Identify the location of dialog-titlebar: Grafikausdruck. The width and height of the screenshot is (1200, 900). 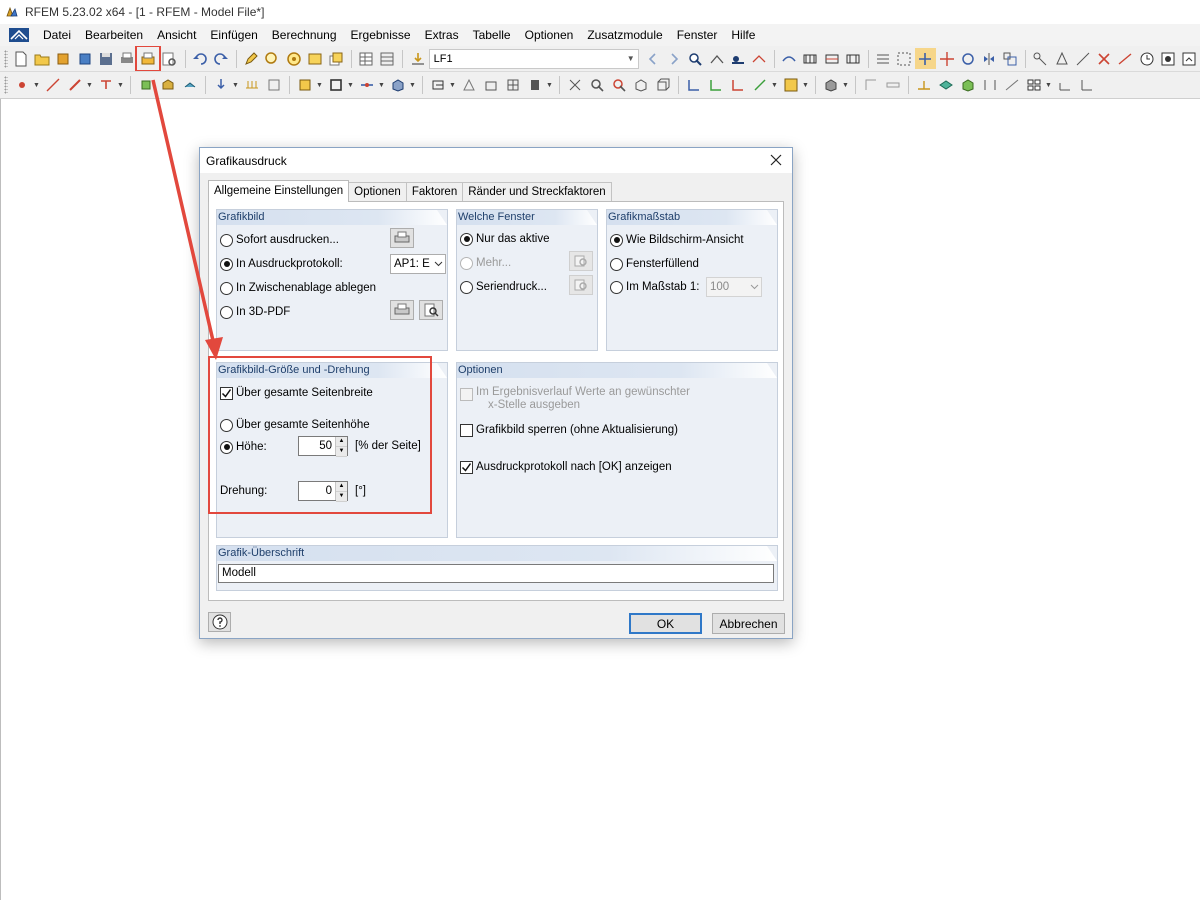
(496, 160).